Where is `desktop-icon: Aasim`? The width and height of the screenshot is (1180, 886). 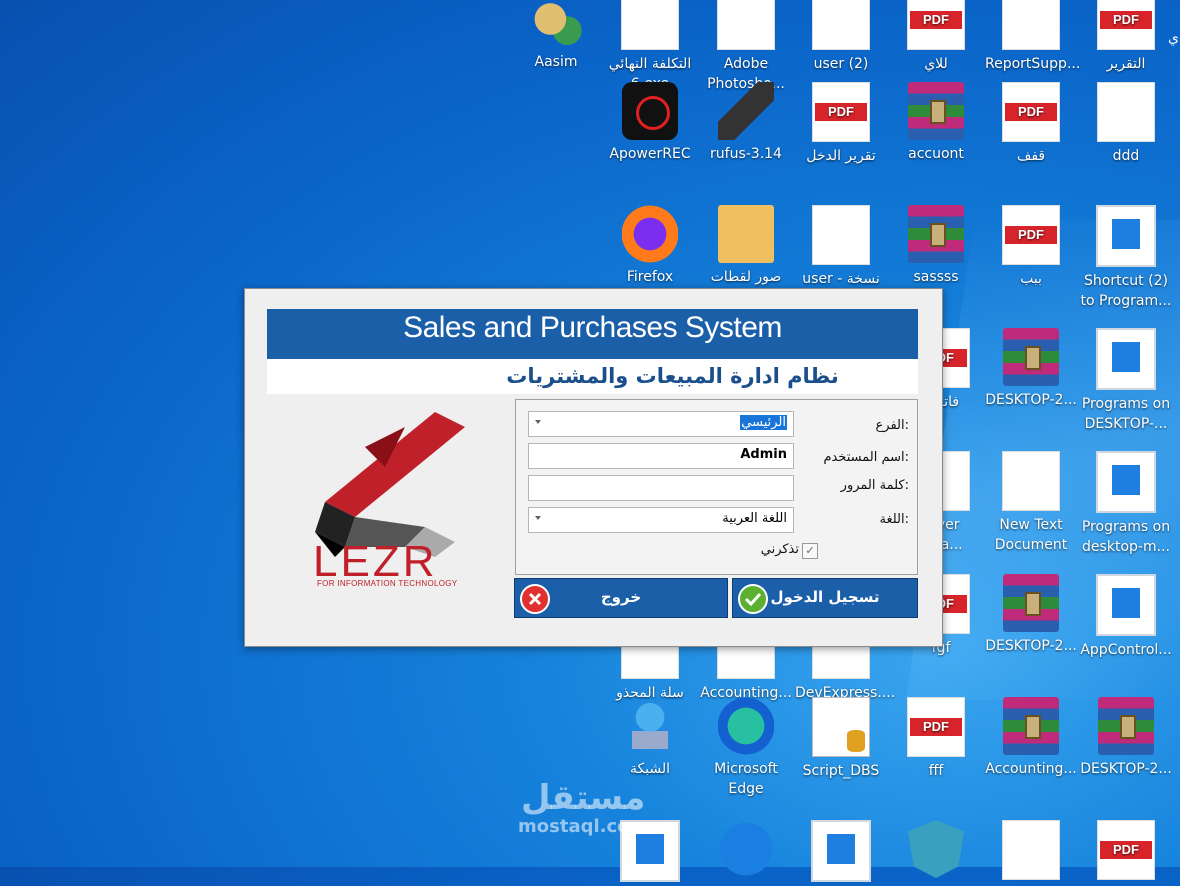
desktop-icon: Aasim is located at coordinates (556, 36).